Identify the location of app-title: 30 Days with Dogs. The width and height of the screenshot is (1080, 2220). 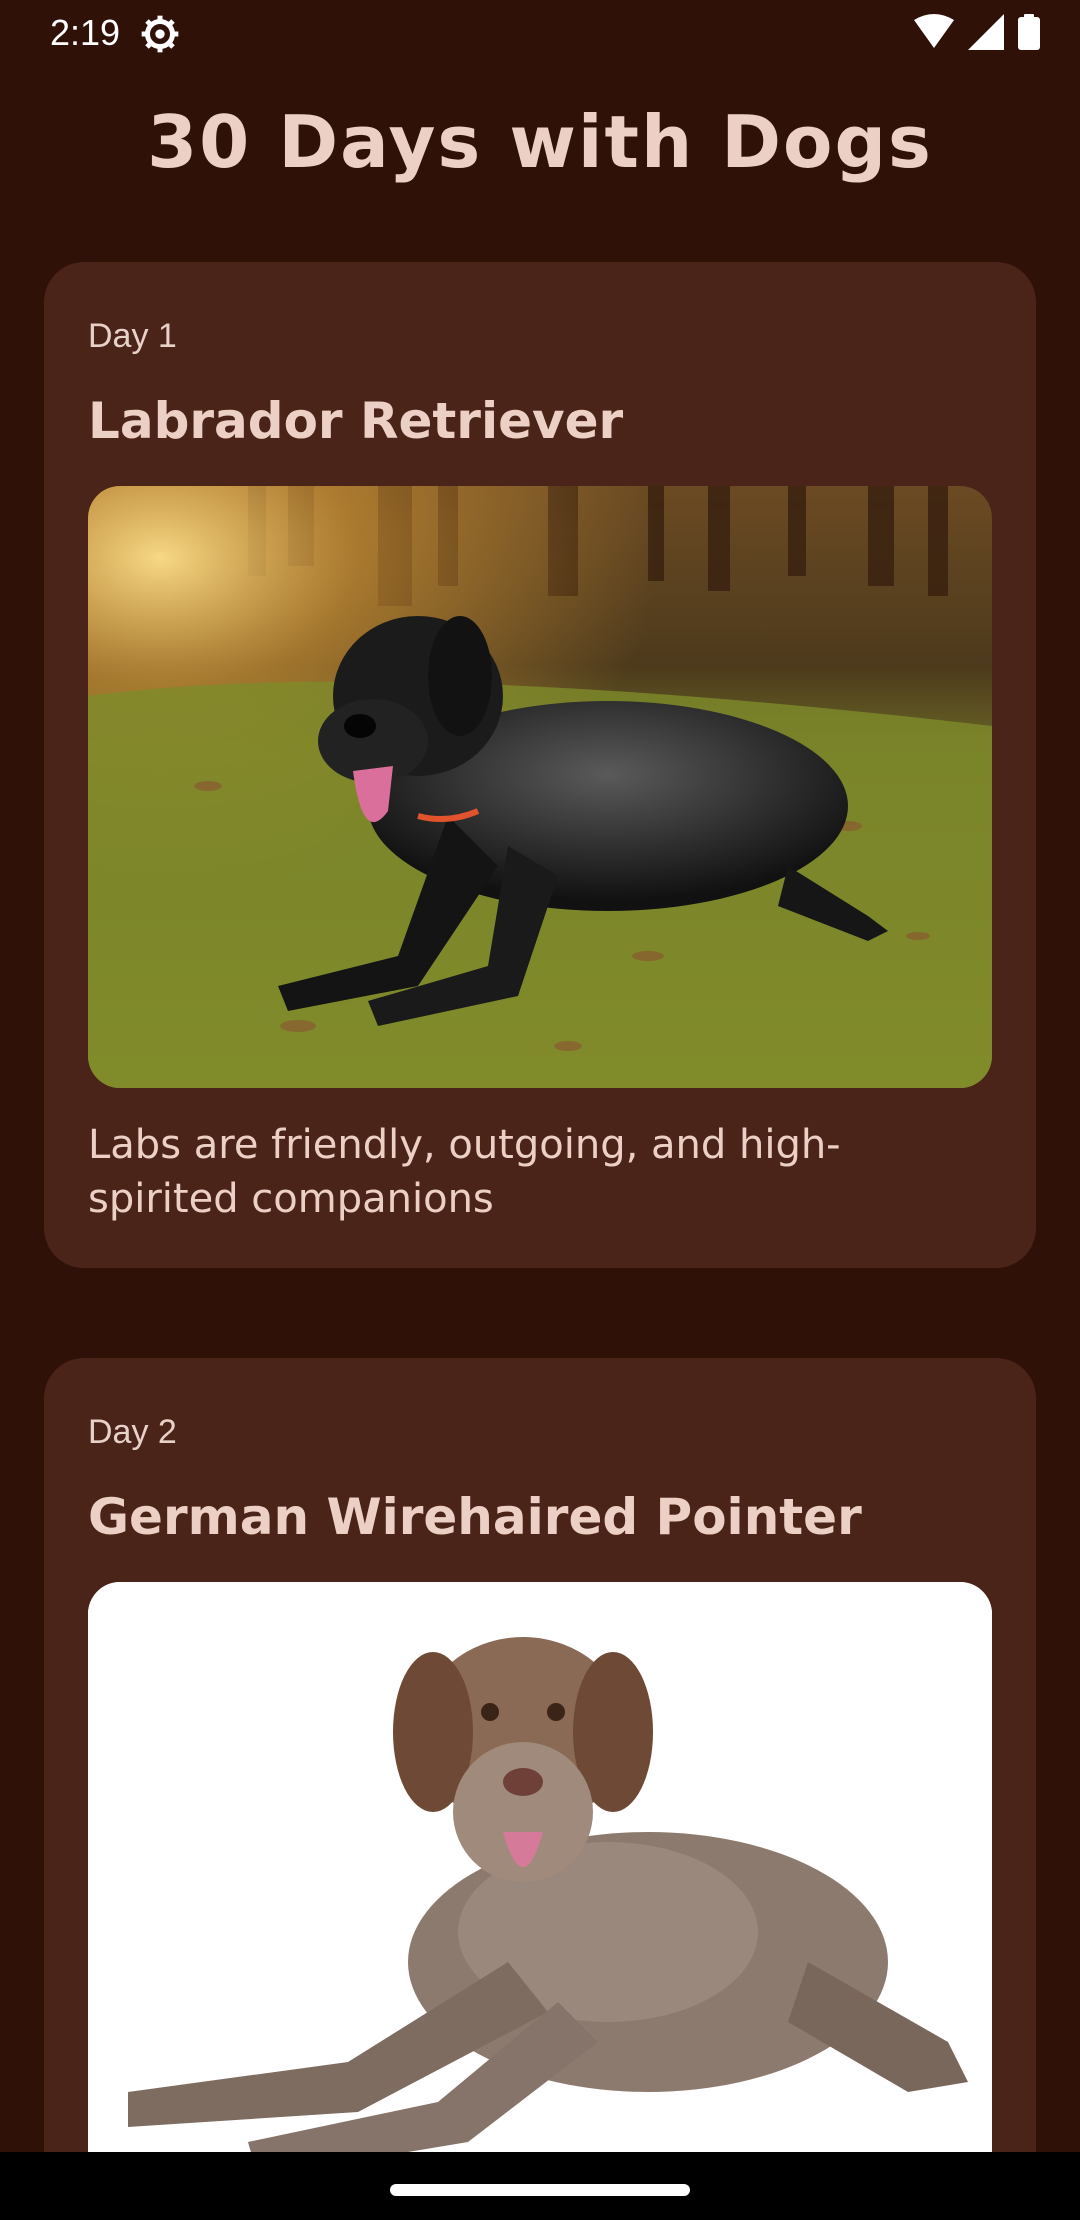
(540, 142).